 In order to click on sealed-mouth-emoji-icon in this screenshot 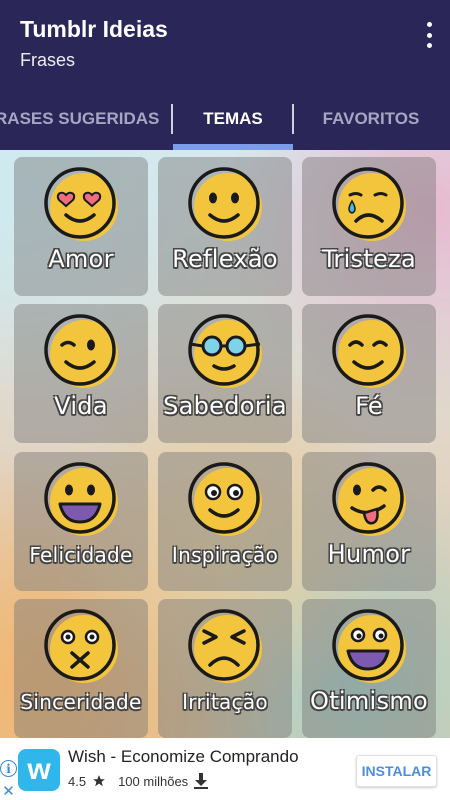, I will do `click(81, 646)`.